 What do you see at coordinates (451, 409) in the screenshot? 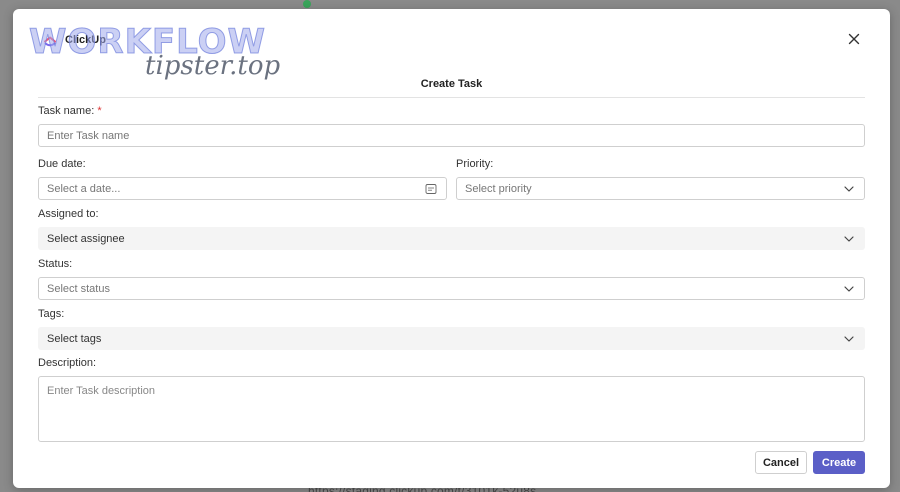
I see `description-textarea` at bounding box center [451, 409].